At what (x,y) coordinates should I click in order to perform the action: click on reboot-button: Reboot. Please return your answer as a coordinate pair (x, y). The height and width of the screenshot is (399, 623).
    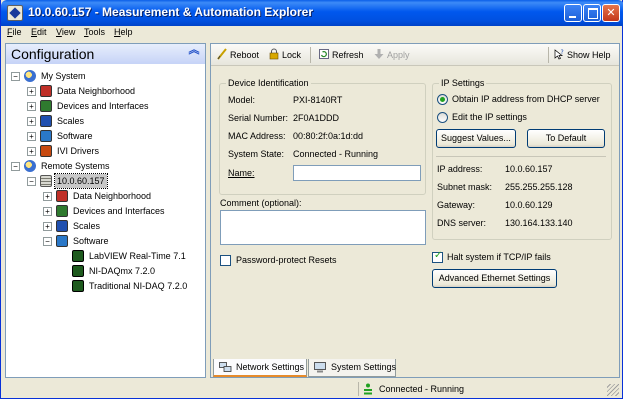
    Looking at the image, I should click on (237, 55).